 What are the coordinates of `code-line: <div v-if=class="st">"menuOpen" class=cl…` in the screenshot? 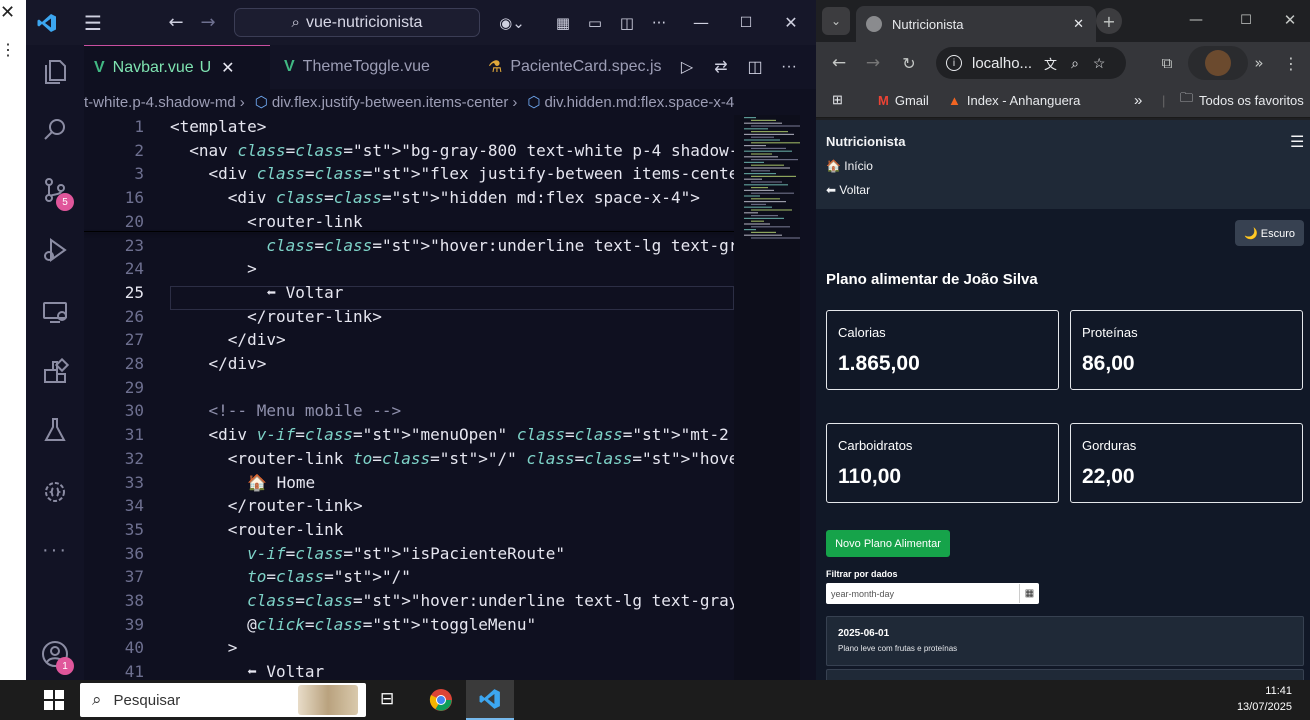 It's located at (452, 434).